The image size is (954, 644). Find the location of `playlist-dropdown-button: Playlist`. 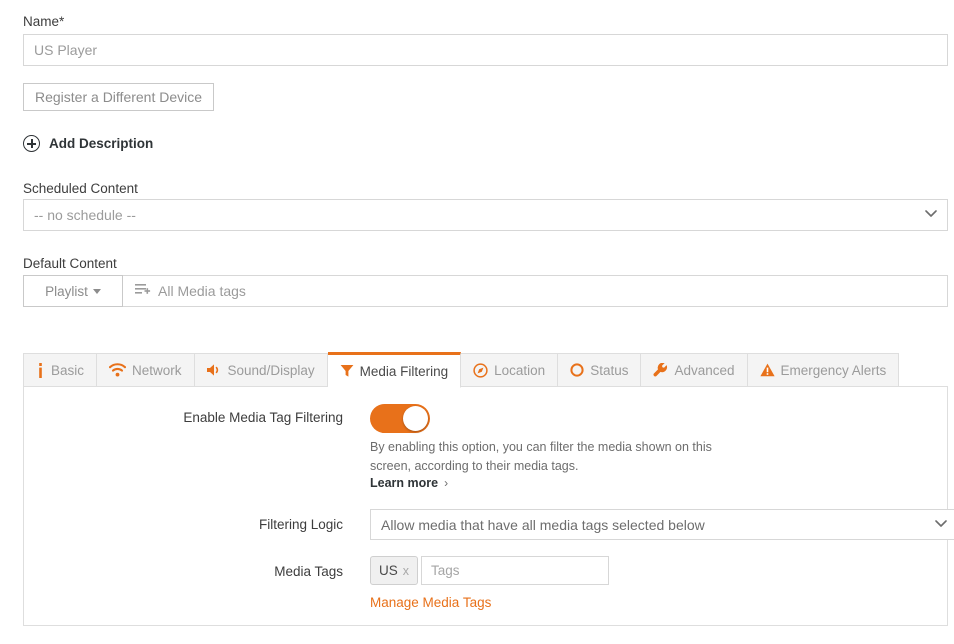

playlist-dropdown-button: Playlist is located at coordinates (73, 291).